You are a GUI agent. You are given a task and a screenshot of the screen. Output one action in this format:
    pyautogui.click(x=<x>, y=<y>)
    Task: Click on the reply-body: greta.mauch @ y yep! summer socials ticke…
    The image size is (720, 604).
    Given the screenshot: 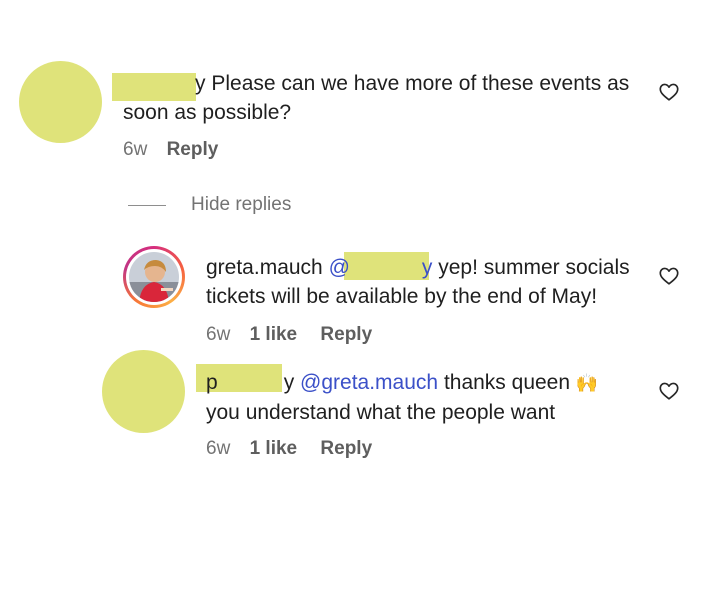 What is the action you would take?
    pyautogui.click(x=426, y=282)
    